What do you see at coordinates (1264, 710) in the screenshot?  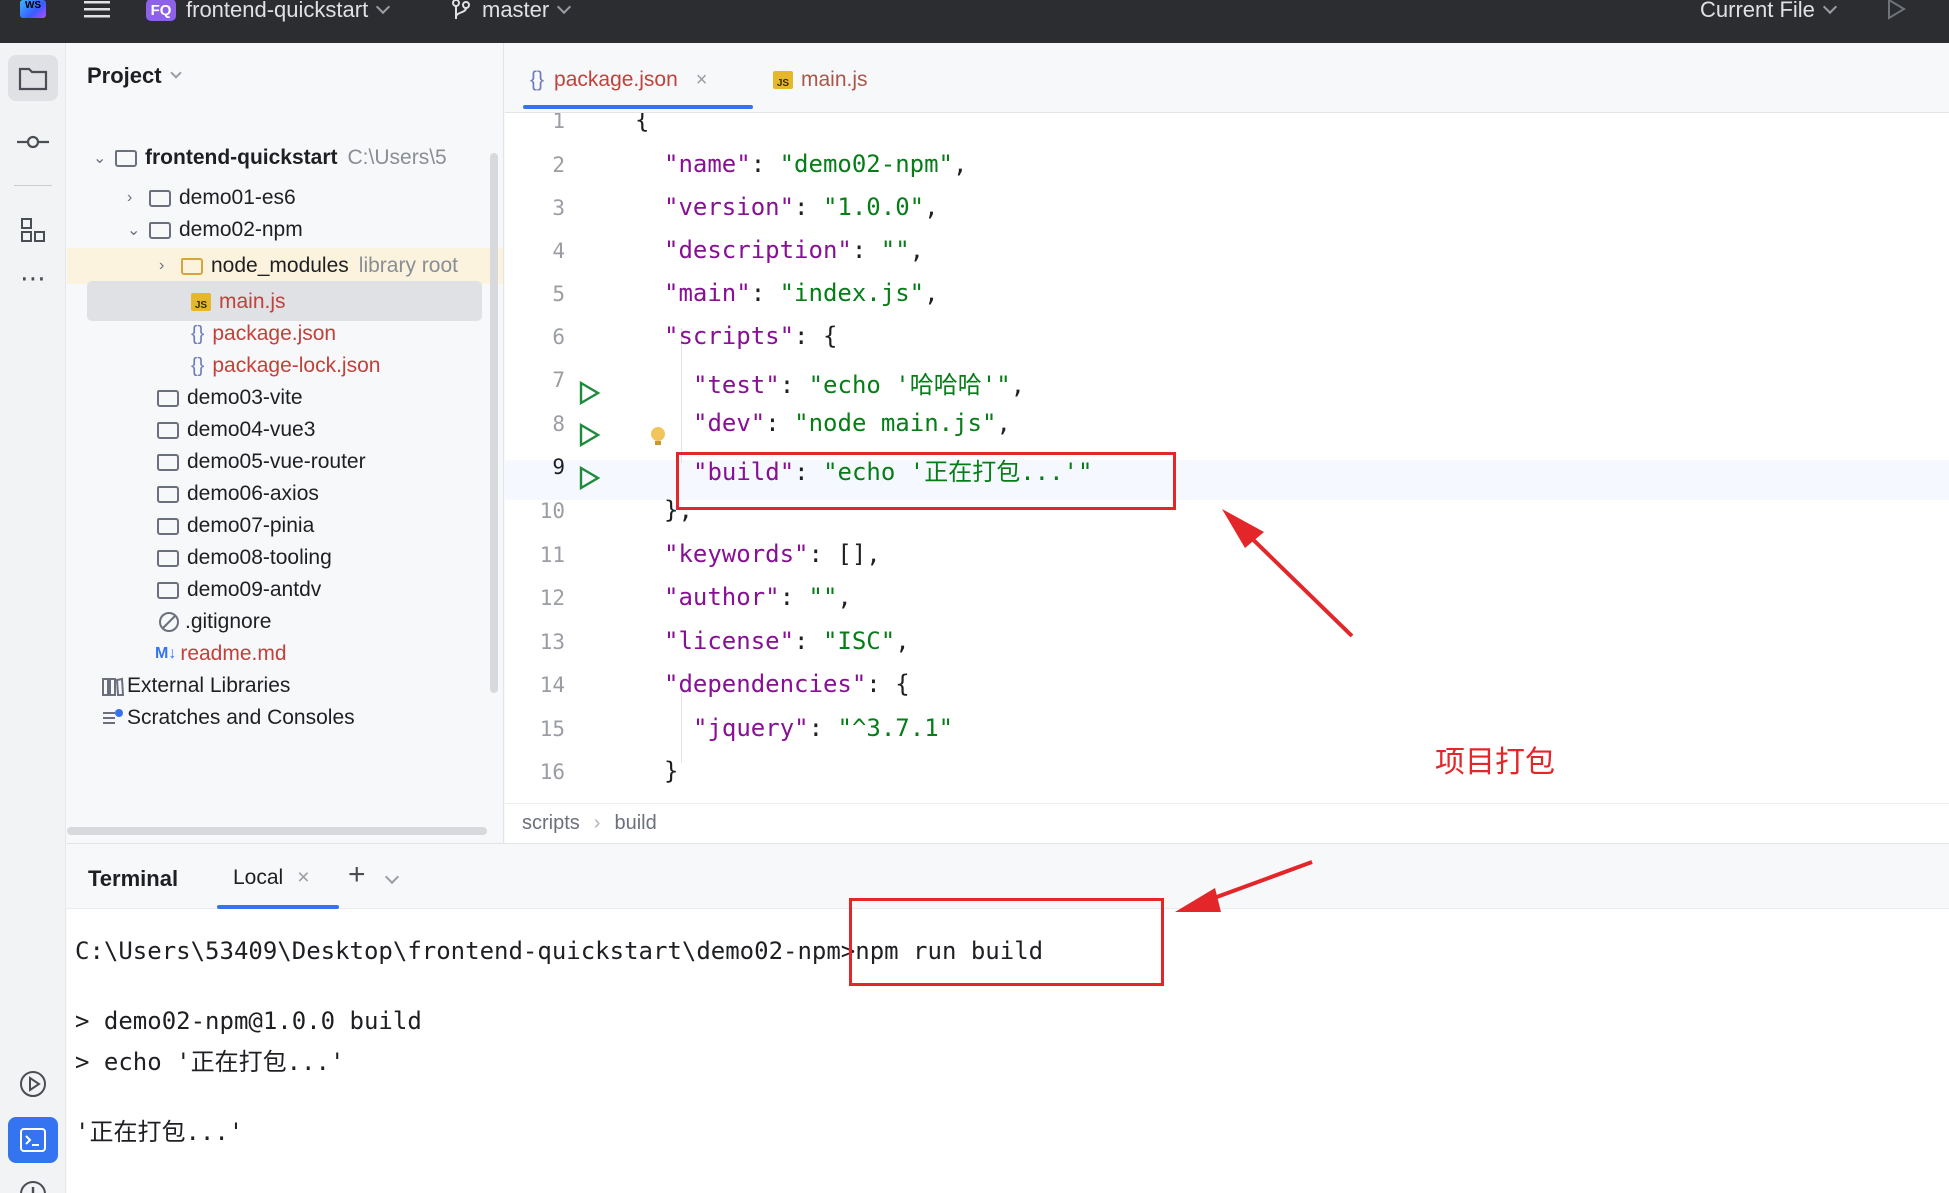 I see `annotation-arrows` at bounding box center [1264, 710].